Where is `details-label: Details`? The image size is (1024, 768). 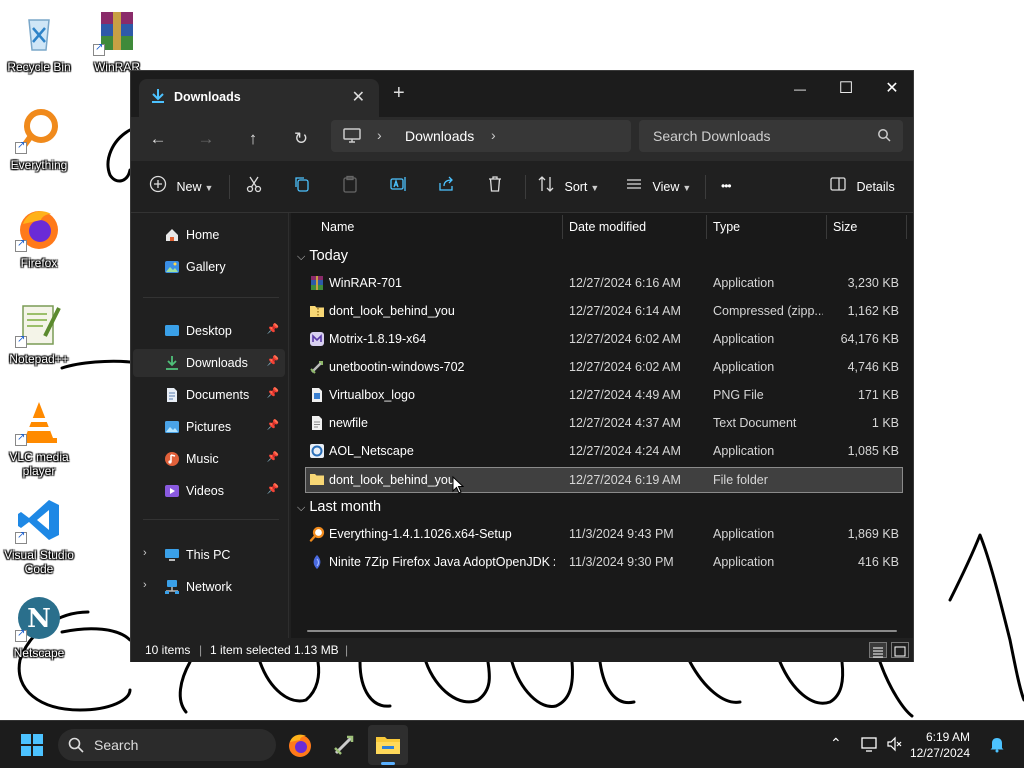
details-label: Details is located at coordinates (875, 186).